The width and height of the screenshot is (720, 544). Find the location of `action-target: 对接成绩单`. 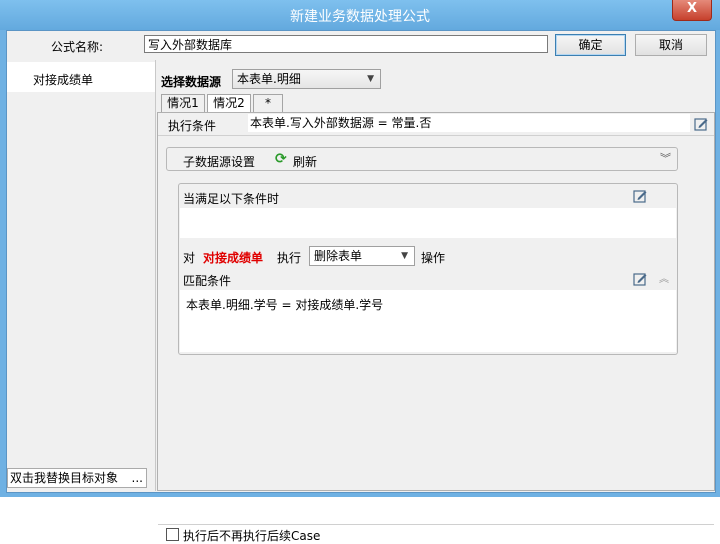

action-target: 对接成绩单 is located at coordinates (233, 258).